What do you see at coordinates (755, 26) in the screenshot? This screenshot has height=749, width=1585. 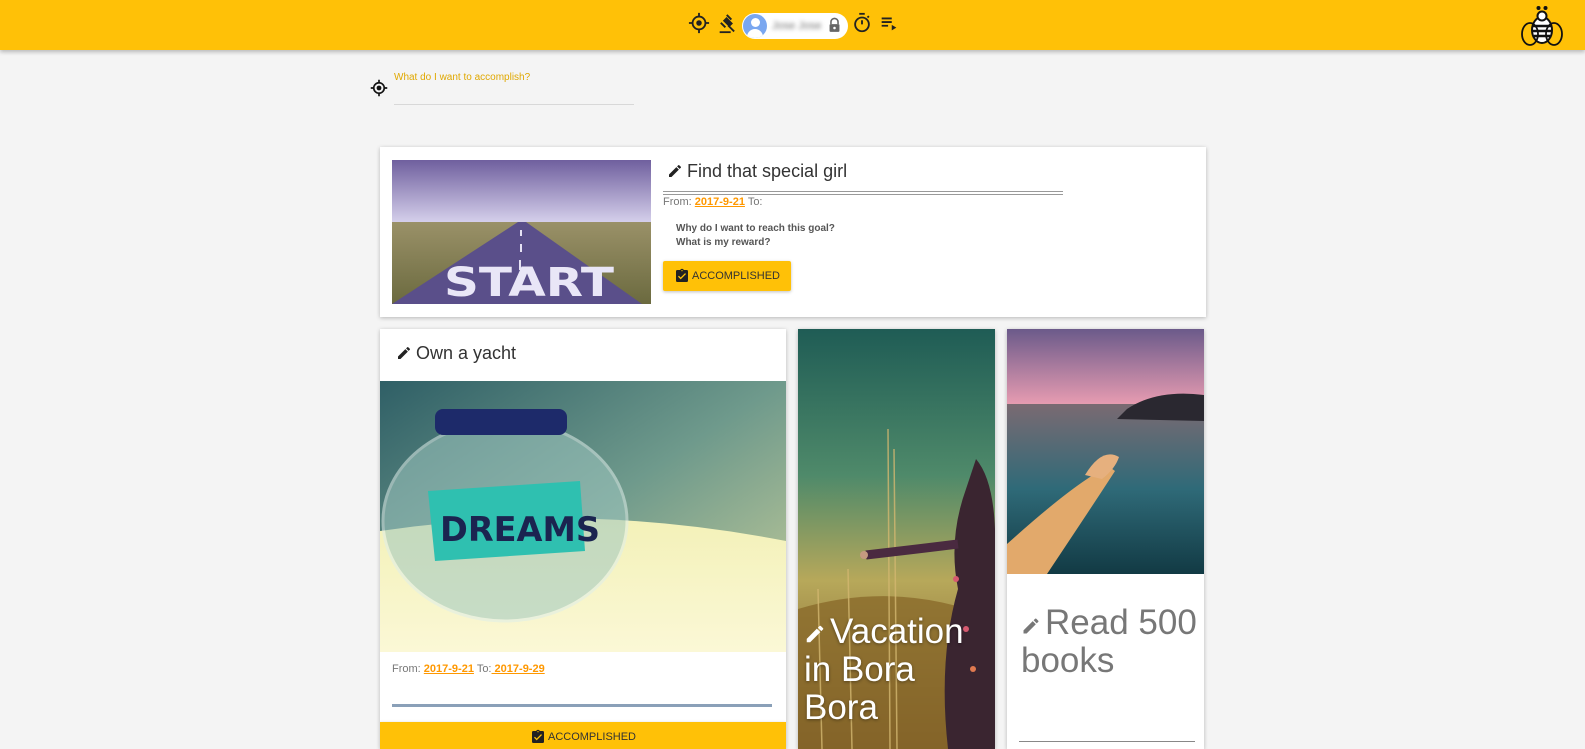 I see `account-icon` at bounding box center [755, 26].